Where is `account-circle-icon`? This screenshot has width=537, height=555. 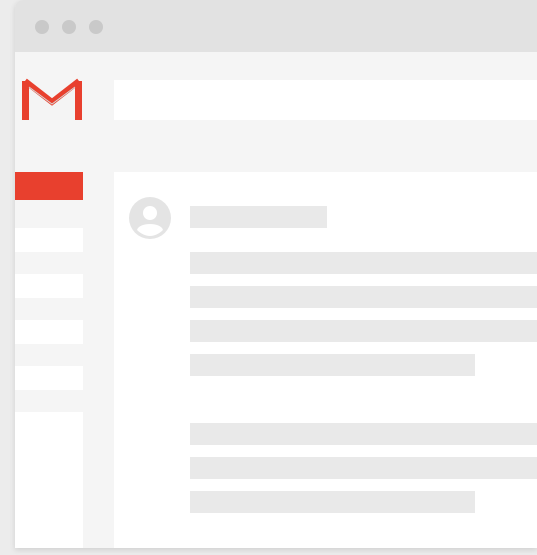 account-circle-icon is located at coordinates (150, 218).